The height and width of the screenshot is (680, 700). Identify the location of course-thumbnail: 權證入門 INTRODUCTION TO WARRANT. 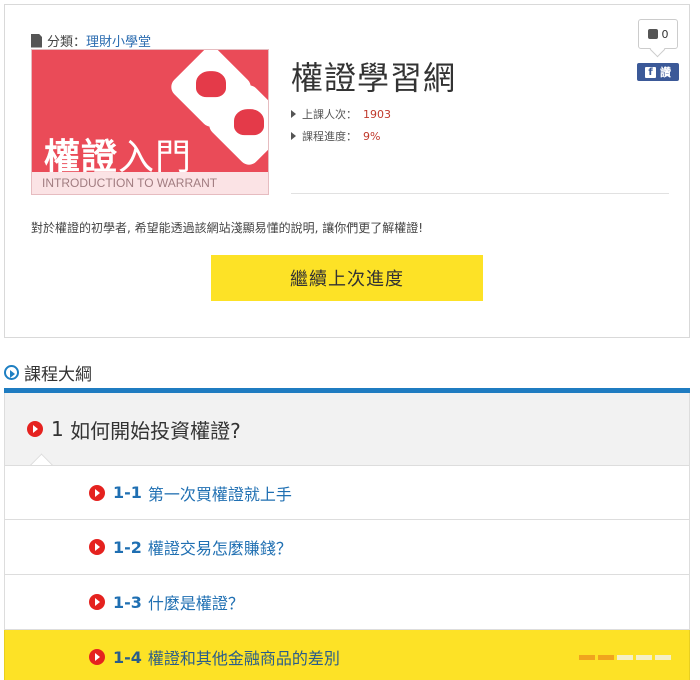
(150, 122).